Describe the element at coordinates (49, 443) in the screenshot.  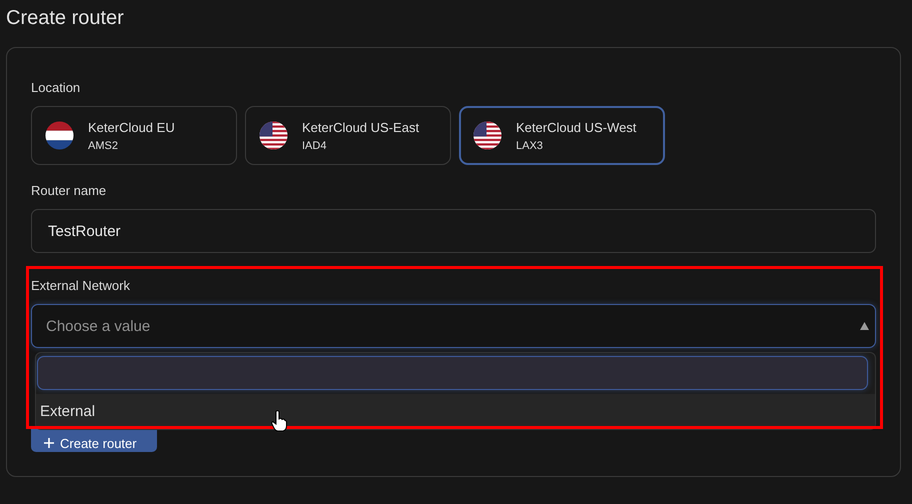
I see `plus-icon` at that location.